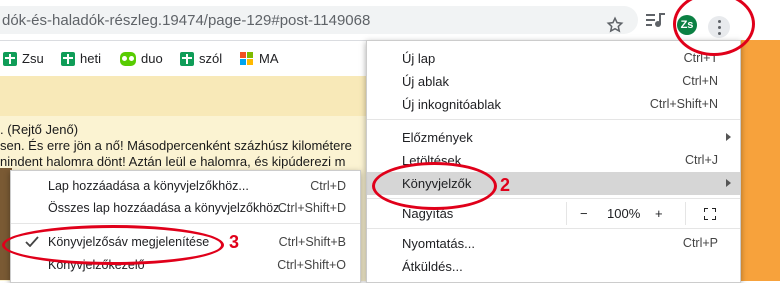  I want to click on bookmark-label: MA, so click(269, 58).